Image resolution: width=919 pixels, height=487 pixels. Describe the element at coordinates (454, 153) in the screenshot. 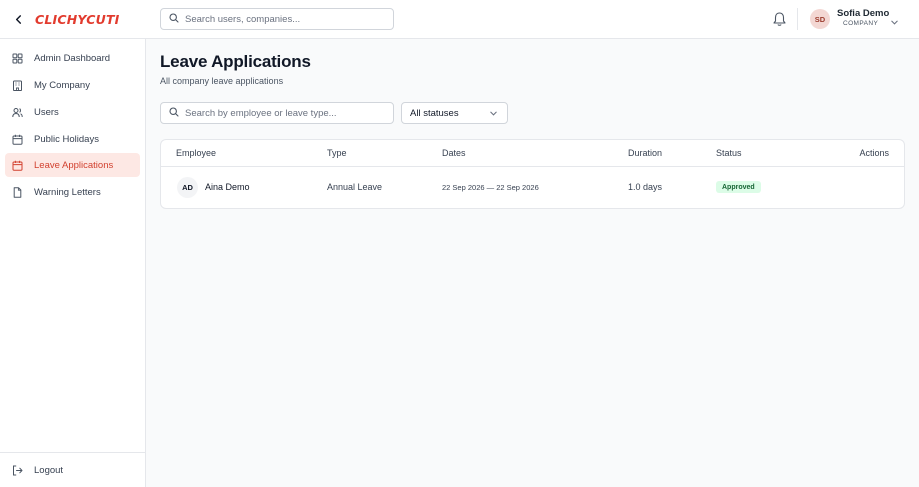

I see `column-header-dates: Dates` at that location.